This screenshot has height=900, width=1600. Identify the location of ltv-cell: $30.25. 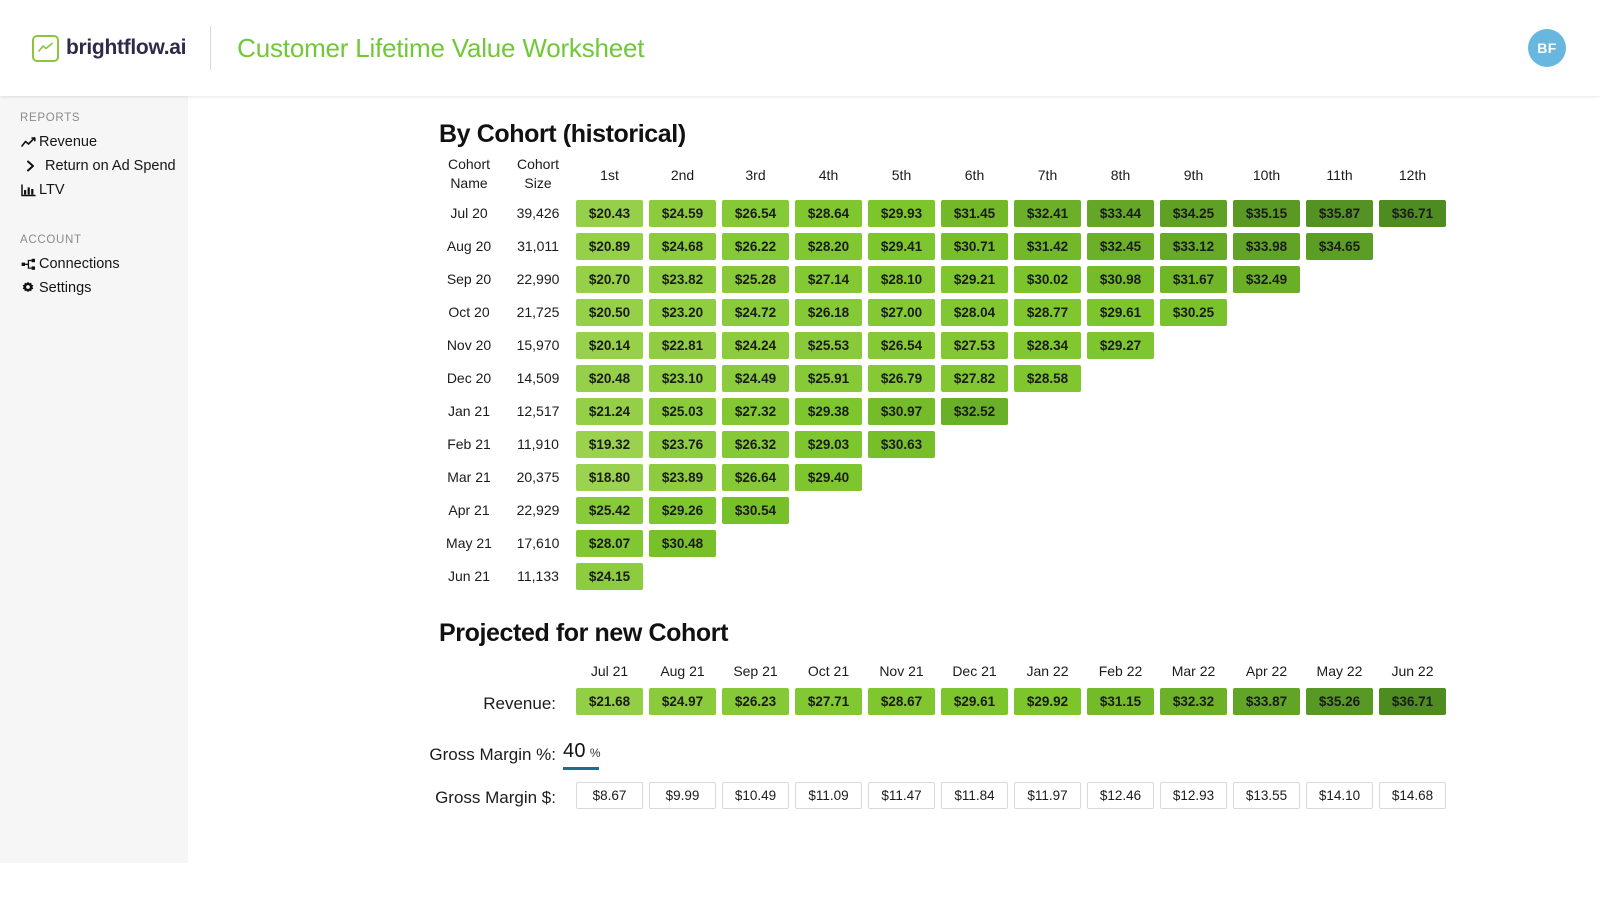
(1193, 312).